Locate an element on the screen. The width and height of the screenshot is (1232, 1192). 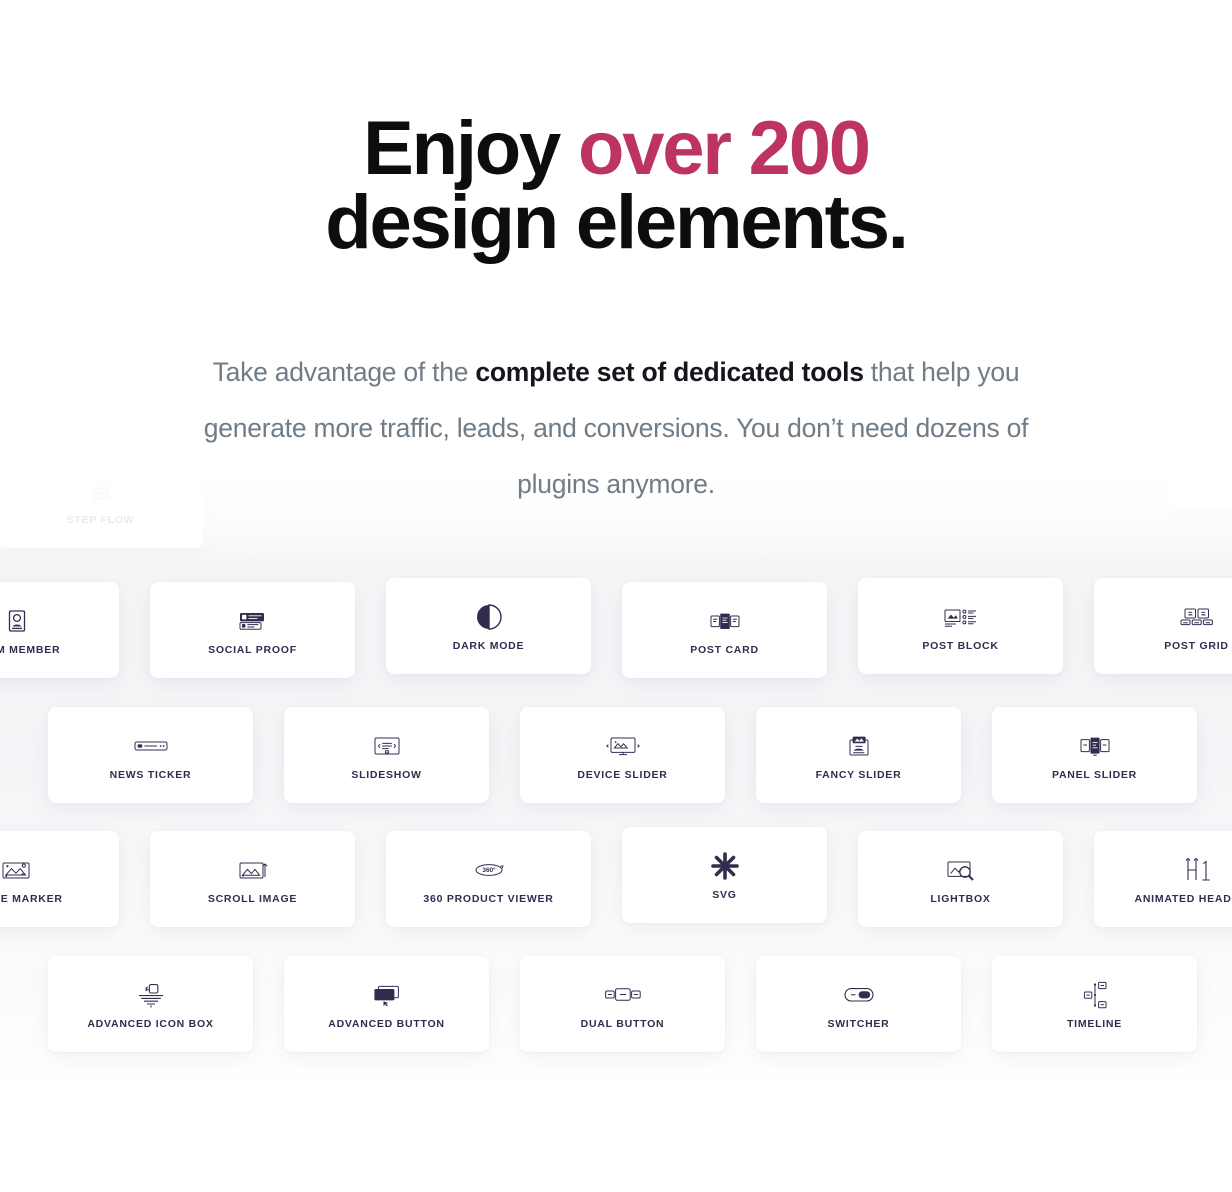
card-scroll-image: SCROLL IMAGE is located at coordinates (252, 879).